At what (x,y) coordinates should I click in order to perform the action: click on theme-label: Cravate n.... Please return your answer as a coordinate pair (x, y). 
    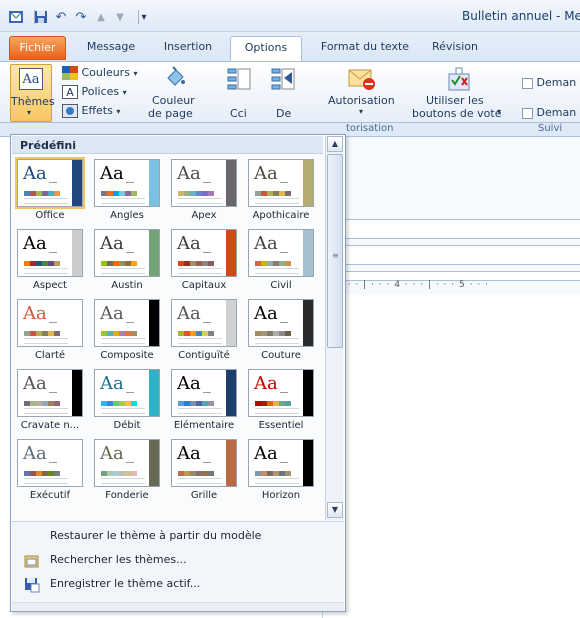
    Looking at the image, I should click on (50, 425).